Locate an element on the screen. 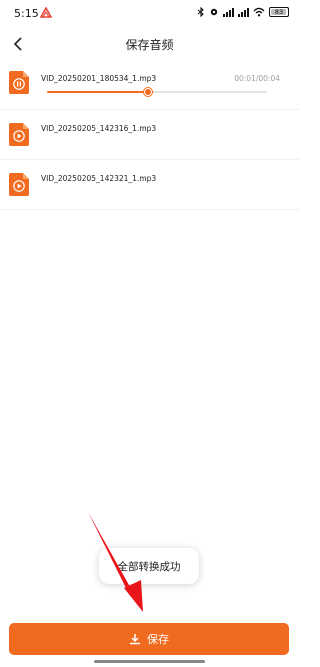  toast-message: 全部转换成功 is located at coordinates (149, 566).